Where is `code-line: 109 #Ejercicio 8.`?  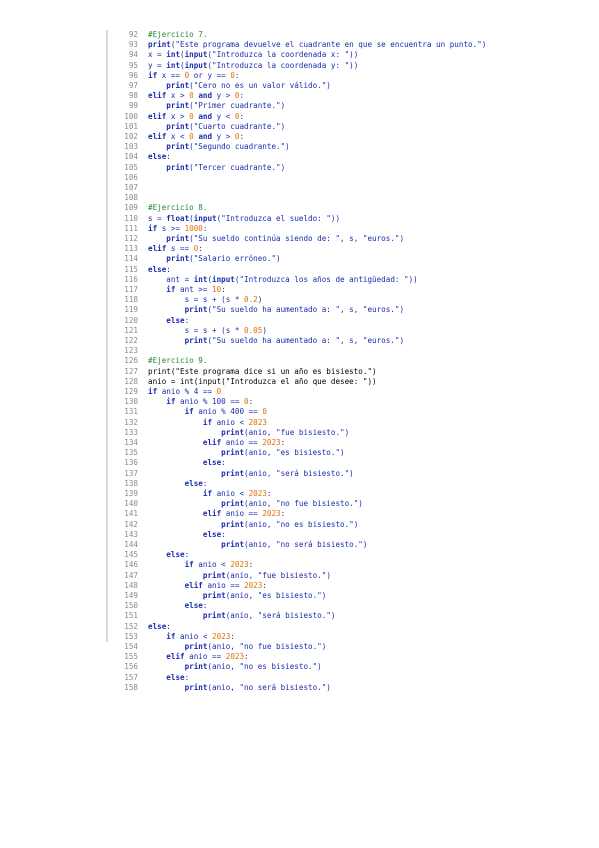 code-line: 109 #Ejercicio 8. is located at coordinates (318, 208).